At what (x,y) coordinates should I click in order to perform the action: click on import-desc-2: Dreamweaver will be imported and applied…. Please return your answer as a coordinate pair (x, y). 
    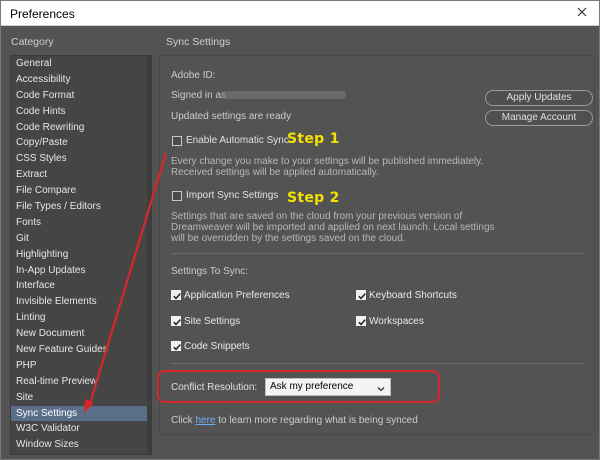
    Looking at the image, I should click on (333, 227).